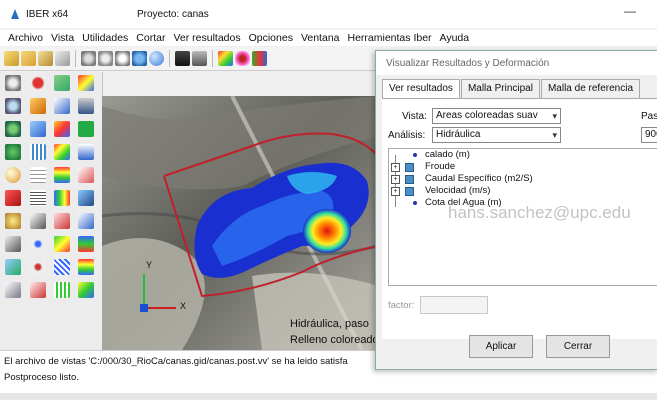 This screenshot has width=657, height=401. What do you see at coordinates (86, 221) in the screenshot?
I see `contour-icon` at bounding box center [86, 221].